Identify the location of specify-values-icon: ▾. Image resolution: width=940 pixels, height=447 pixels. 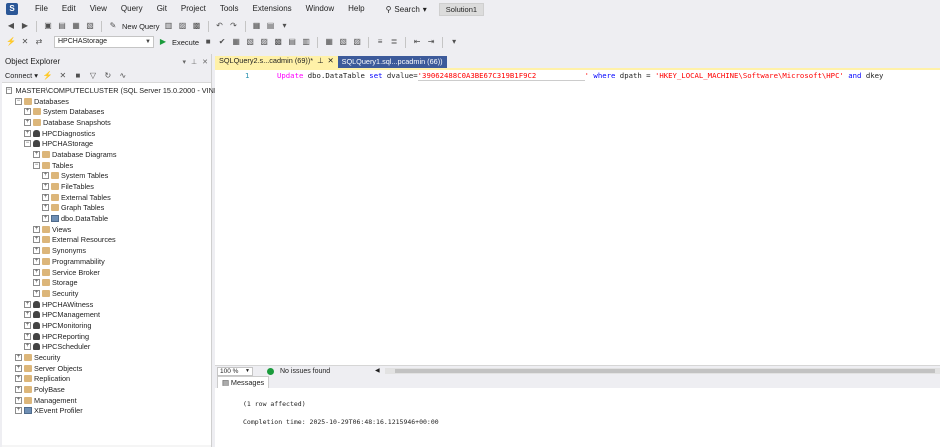
(454, 42).